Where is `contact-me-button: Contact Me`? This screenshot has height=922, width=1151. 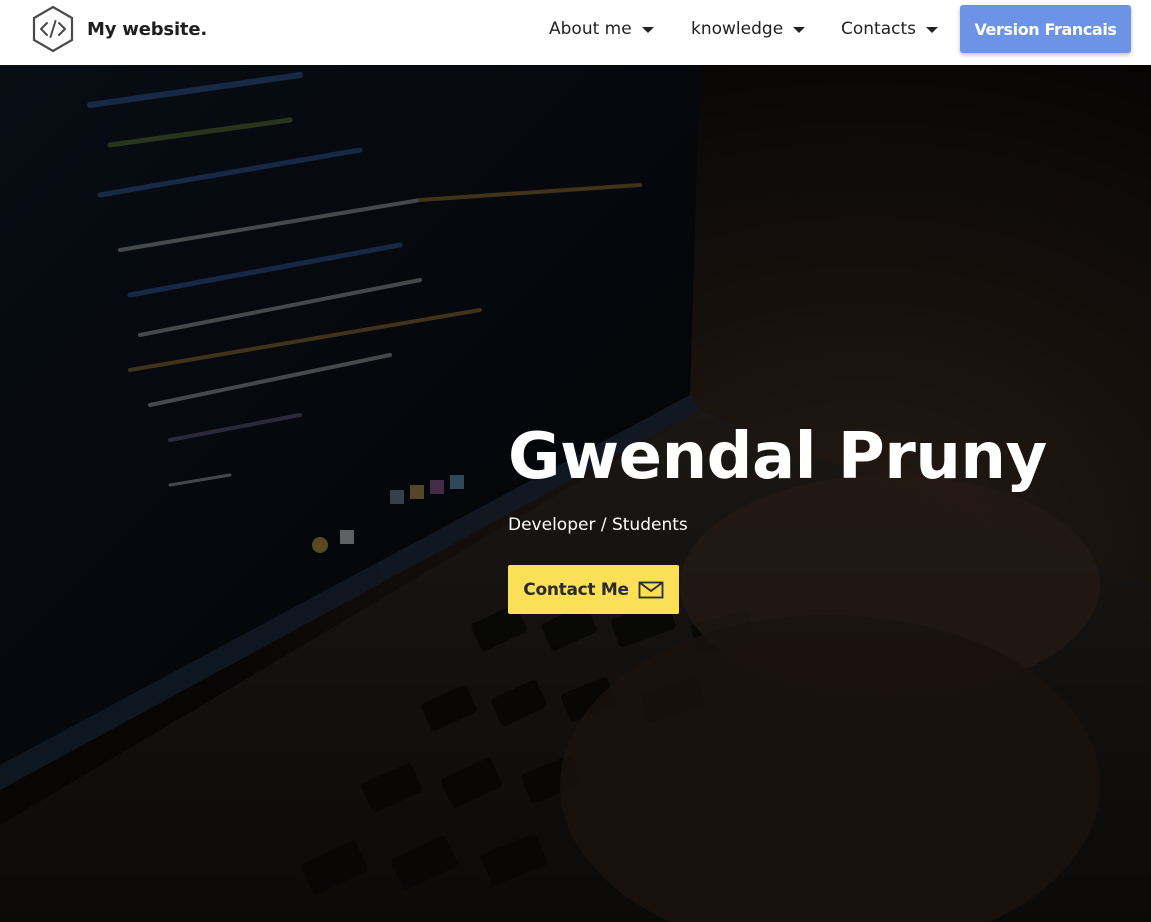 contact-me-button: Contact Me is located at coordinates (593, 589).